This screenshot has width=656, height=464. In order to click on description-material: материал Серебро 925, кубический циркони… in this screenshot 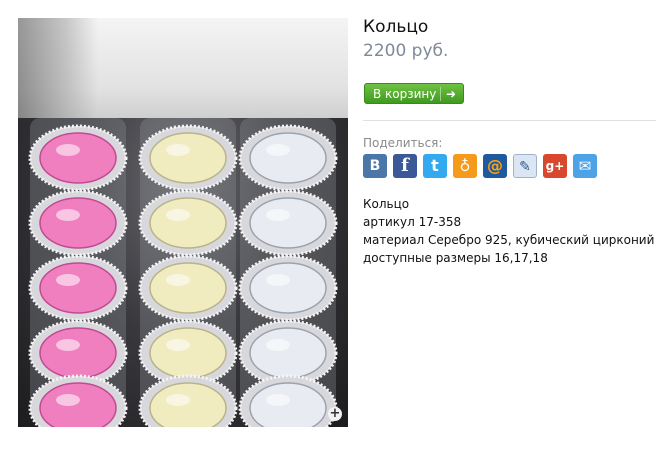, I will do `click(509, 240)`.